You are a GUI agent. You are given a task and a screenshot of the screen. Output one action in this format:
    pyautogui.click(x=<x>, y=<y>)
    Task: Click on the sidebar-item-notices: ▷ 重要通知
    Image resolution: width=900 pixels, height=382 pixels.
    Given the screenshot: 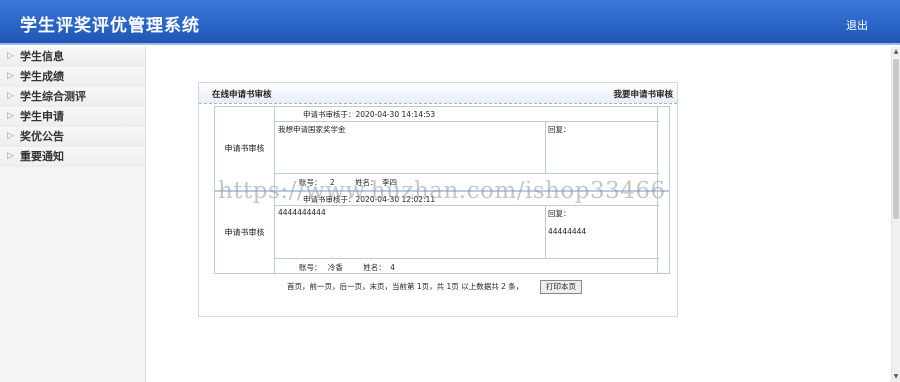 What is the action you would take?
    pyautogui.click(x=72, y=157)
    